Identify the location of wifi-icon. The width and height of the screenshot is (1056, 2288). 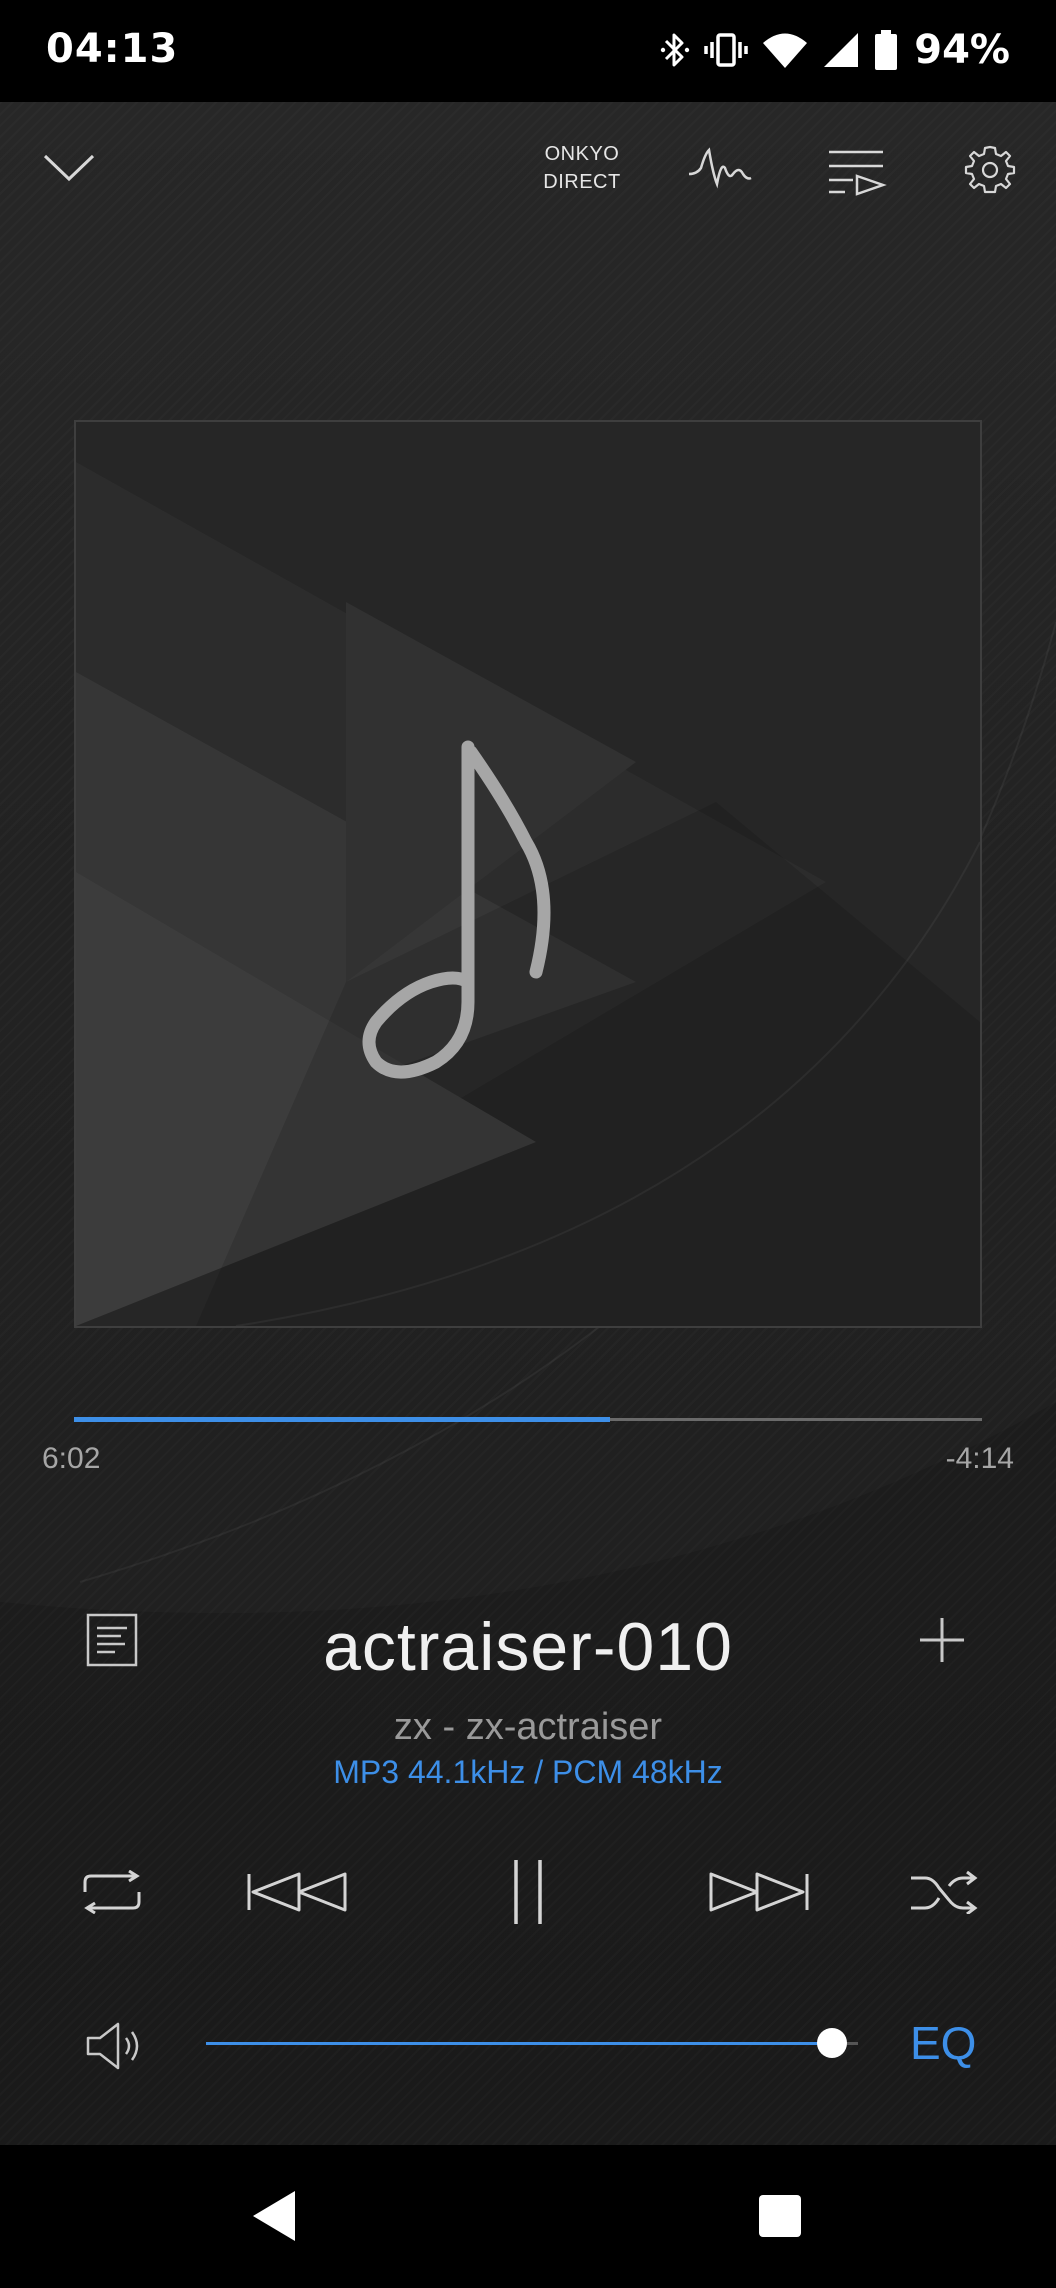
(785, 50).